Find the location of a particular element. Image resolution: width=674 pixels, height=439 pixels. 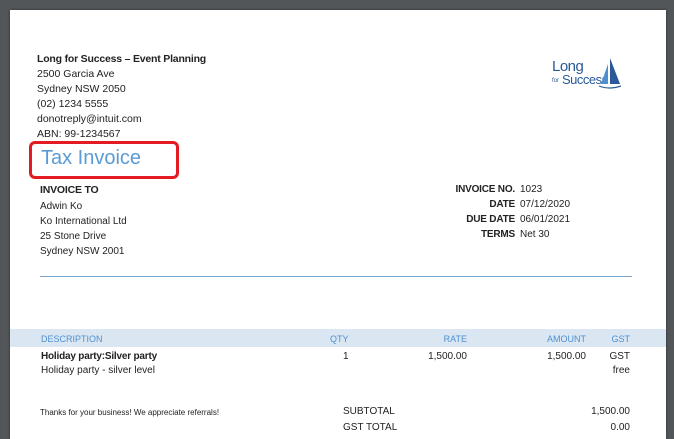

terms-label: TERMS is located at coordinates (497, 234).